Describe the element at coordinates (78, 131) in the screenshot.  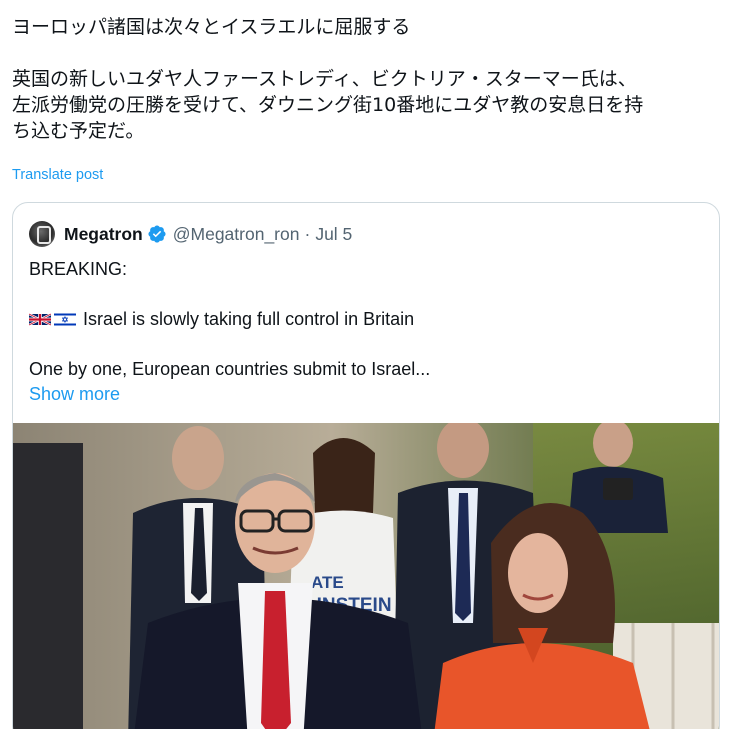
I see `post-text-line: ち込む予定だ。` at that location.